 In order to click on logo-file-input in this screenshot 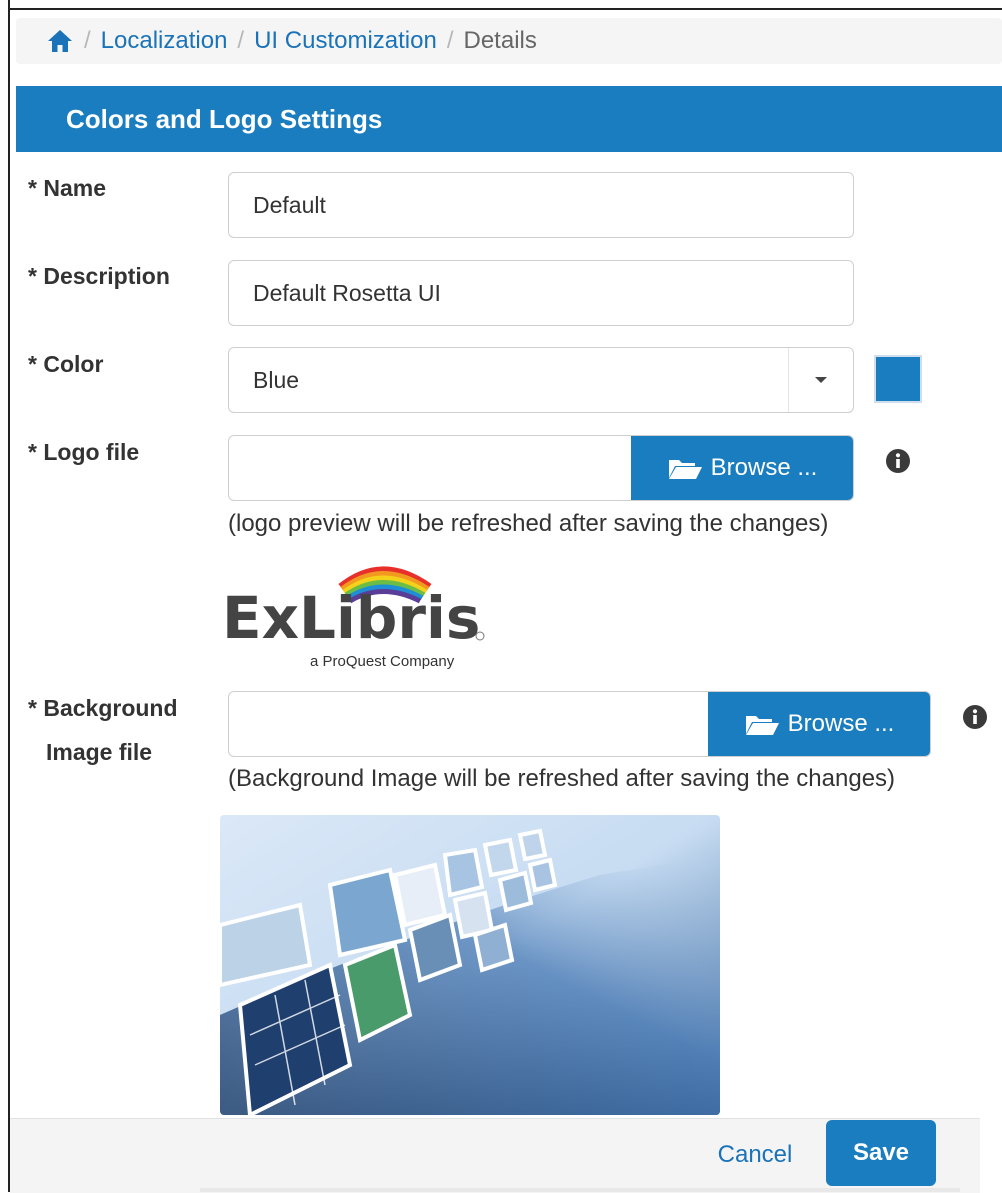, I will do `click(430, 468)`.